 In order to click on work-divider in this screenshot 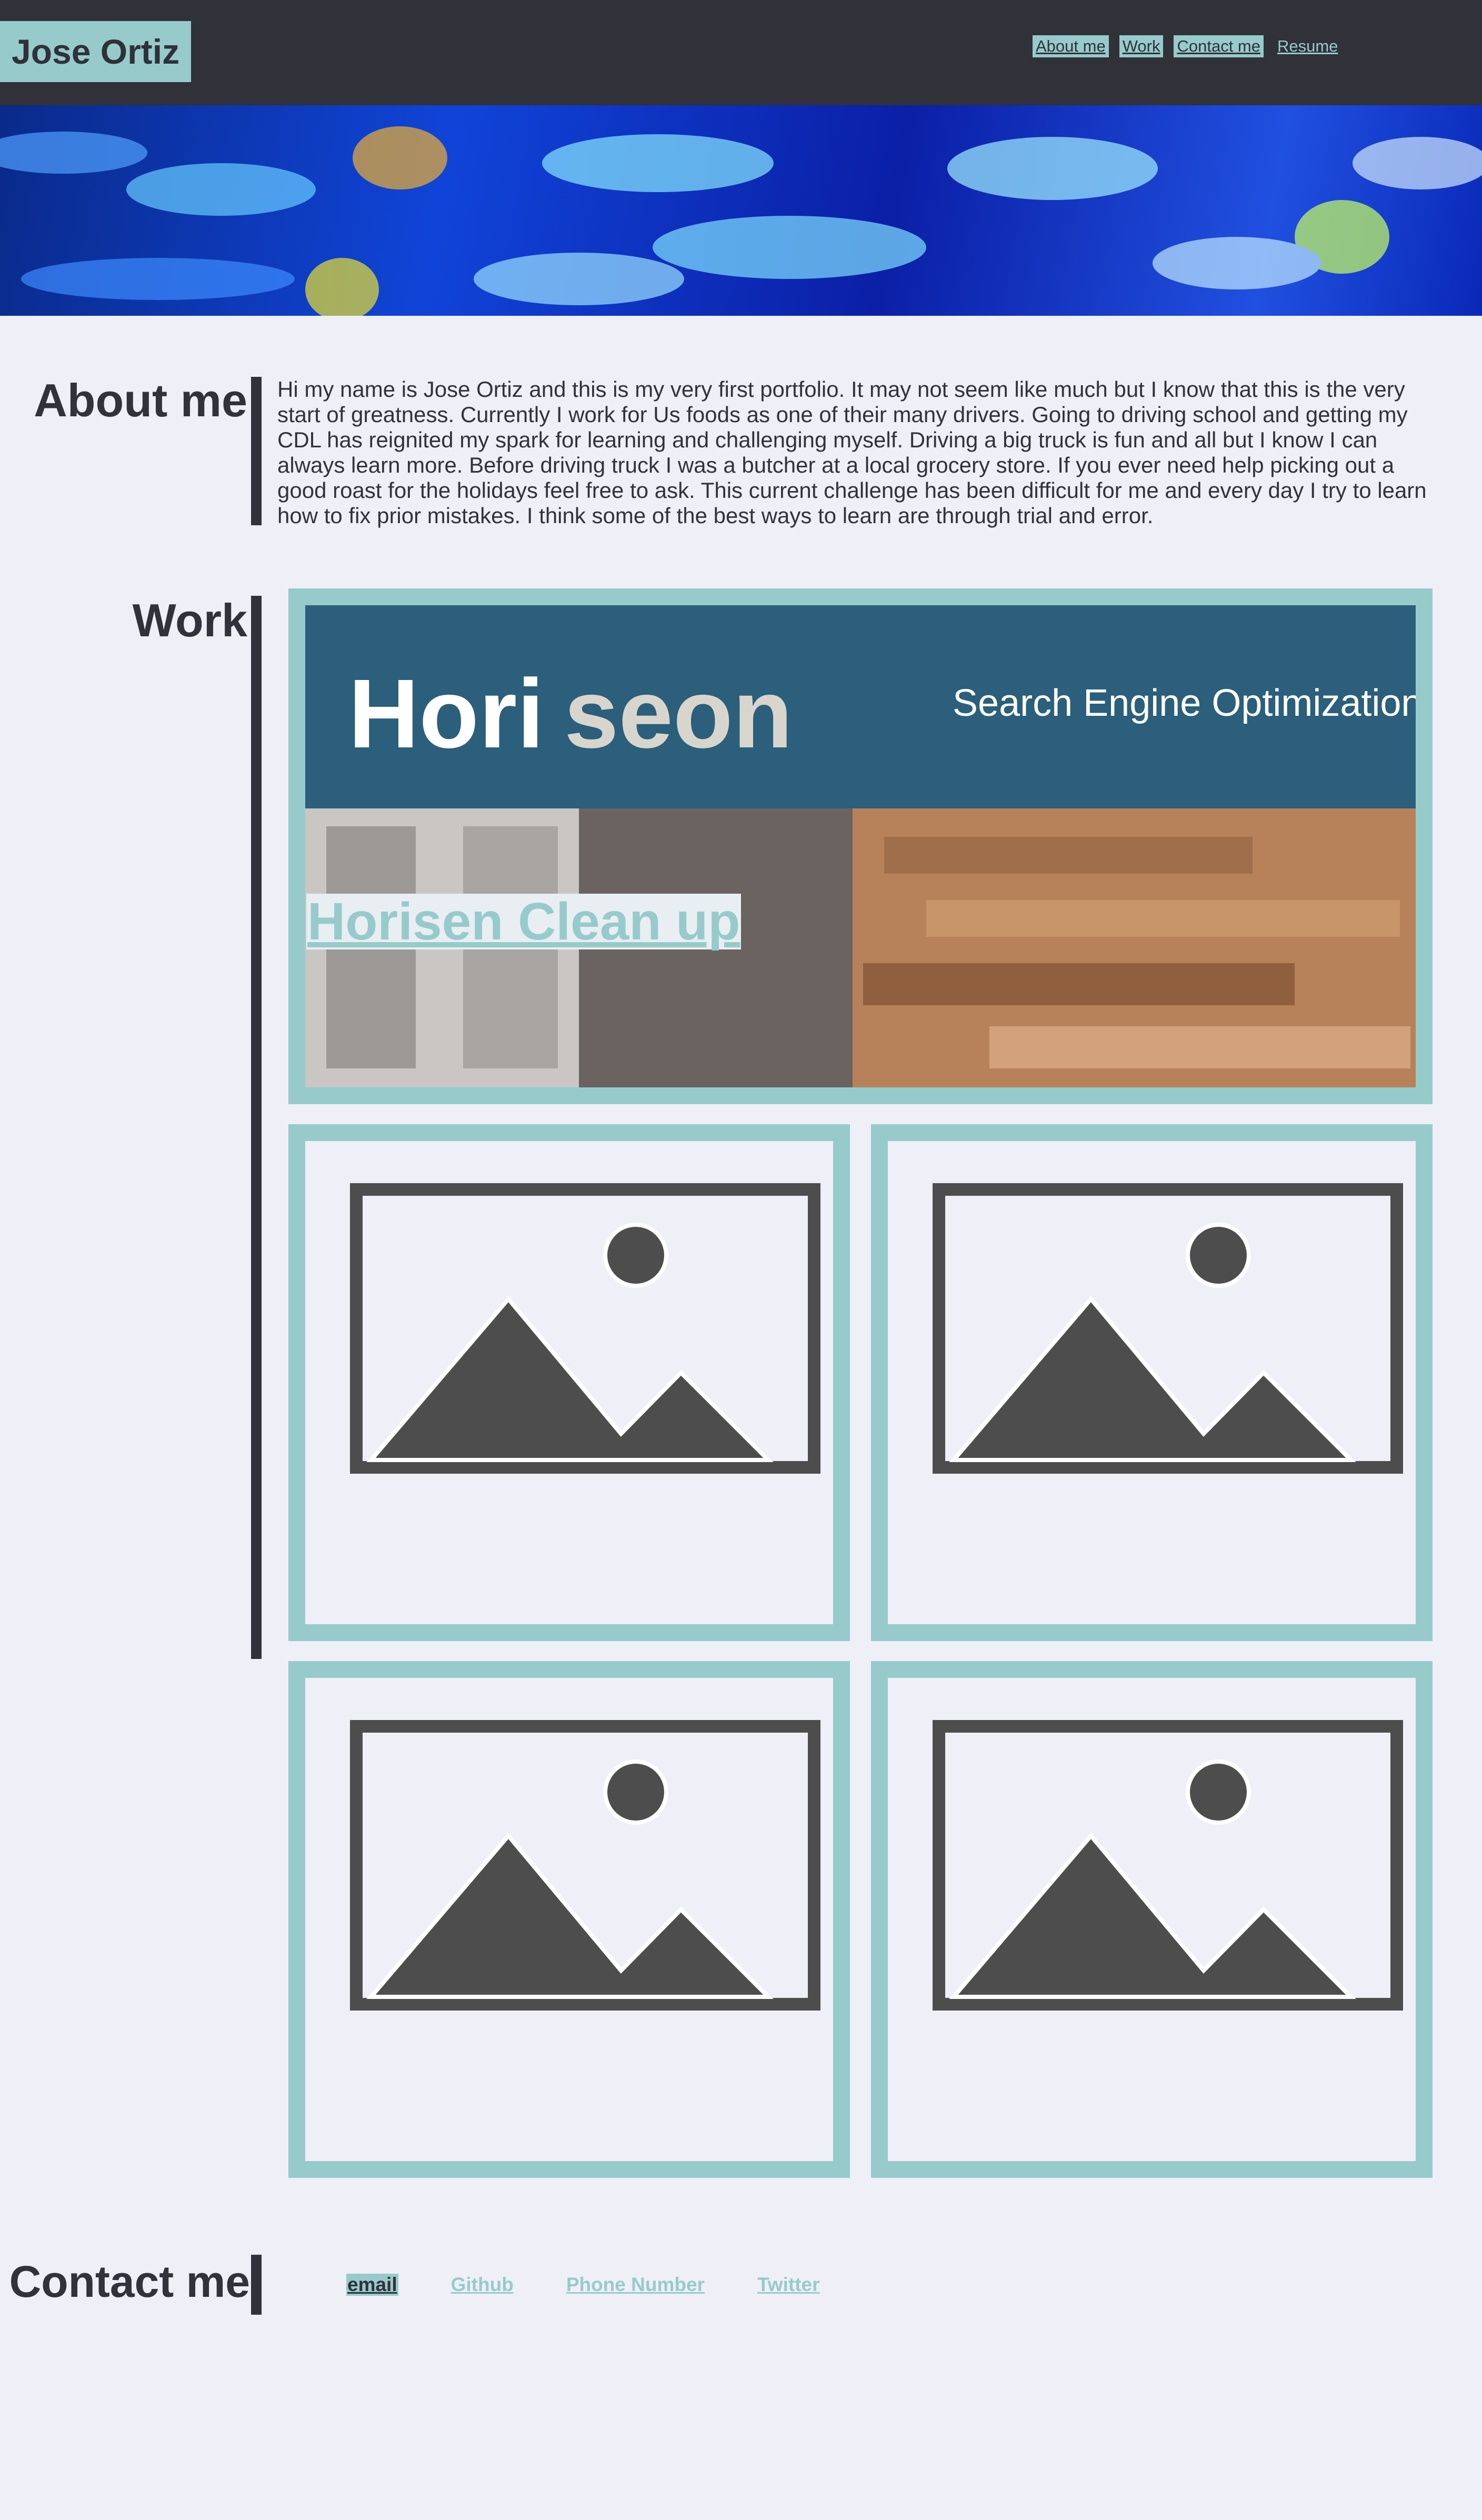, I will do `click(256, 1127)`.